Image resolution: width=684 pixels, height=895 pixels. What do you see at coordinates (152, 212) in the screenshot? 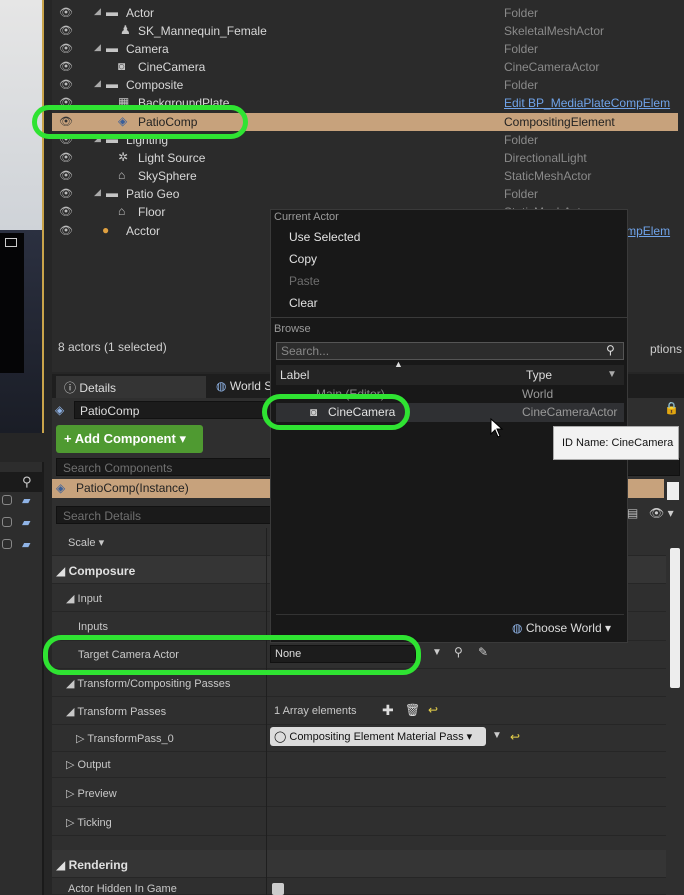
I see `row-label: Floor` at bounding box center [152, 212].